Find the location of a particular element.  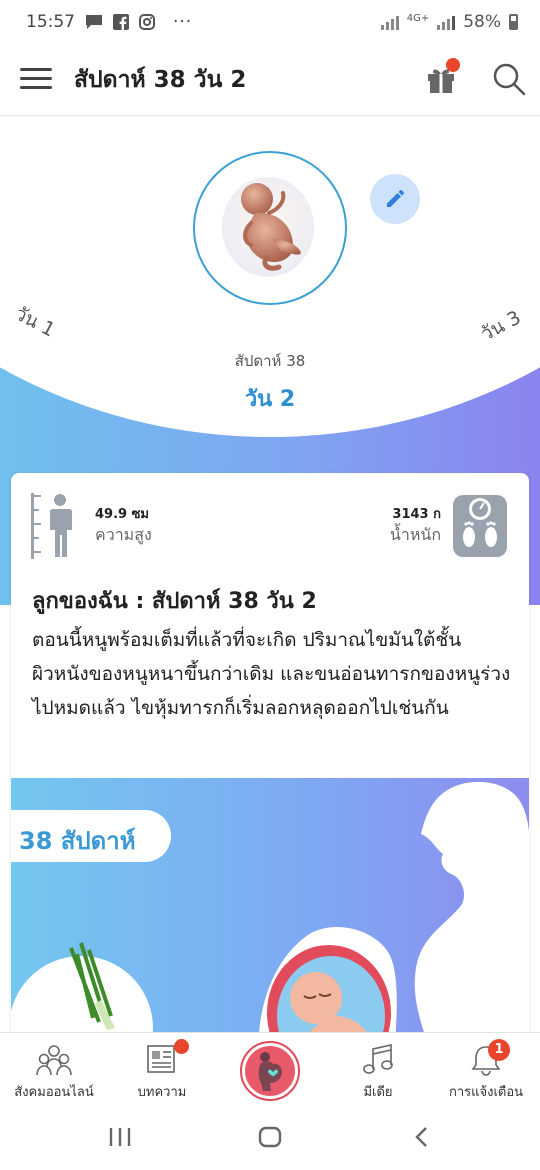

recent-apps-icon is located at coordinates (120, 1137).